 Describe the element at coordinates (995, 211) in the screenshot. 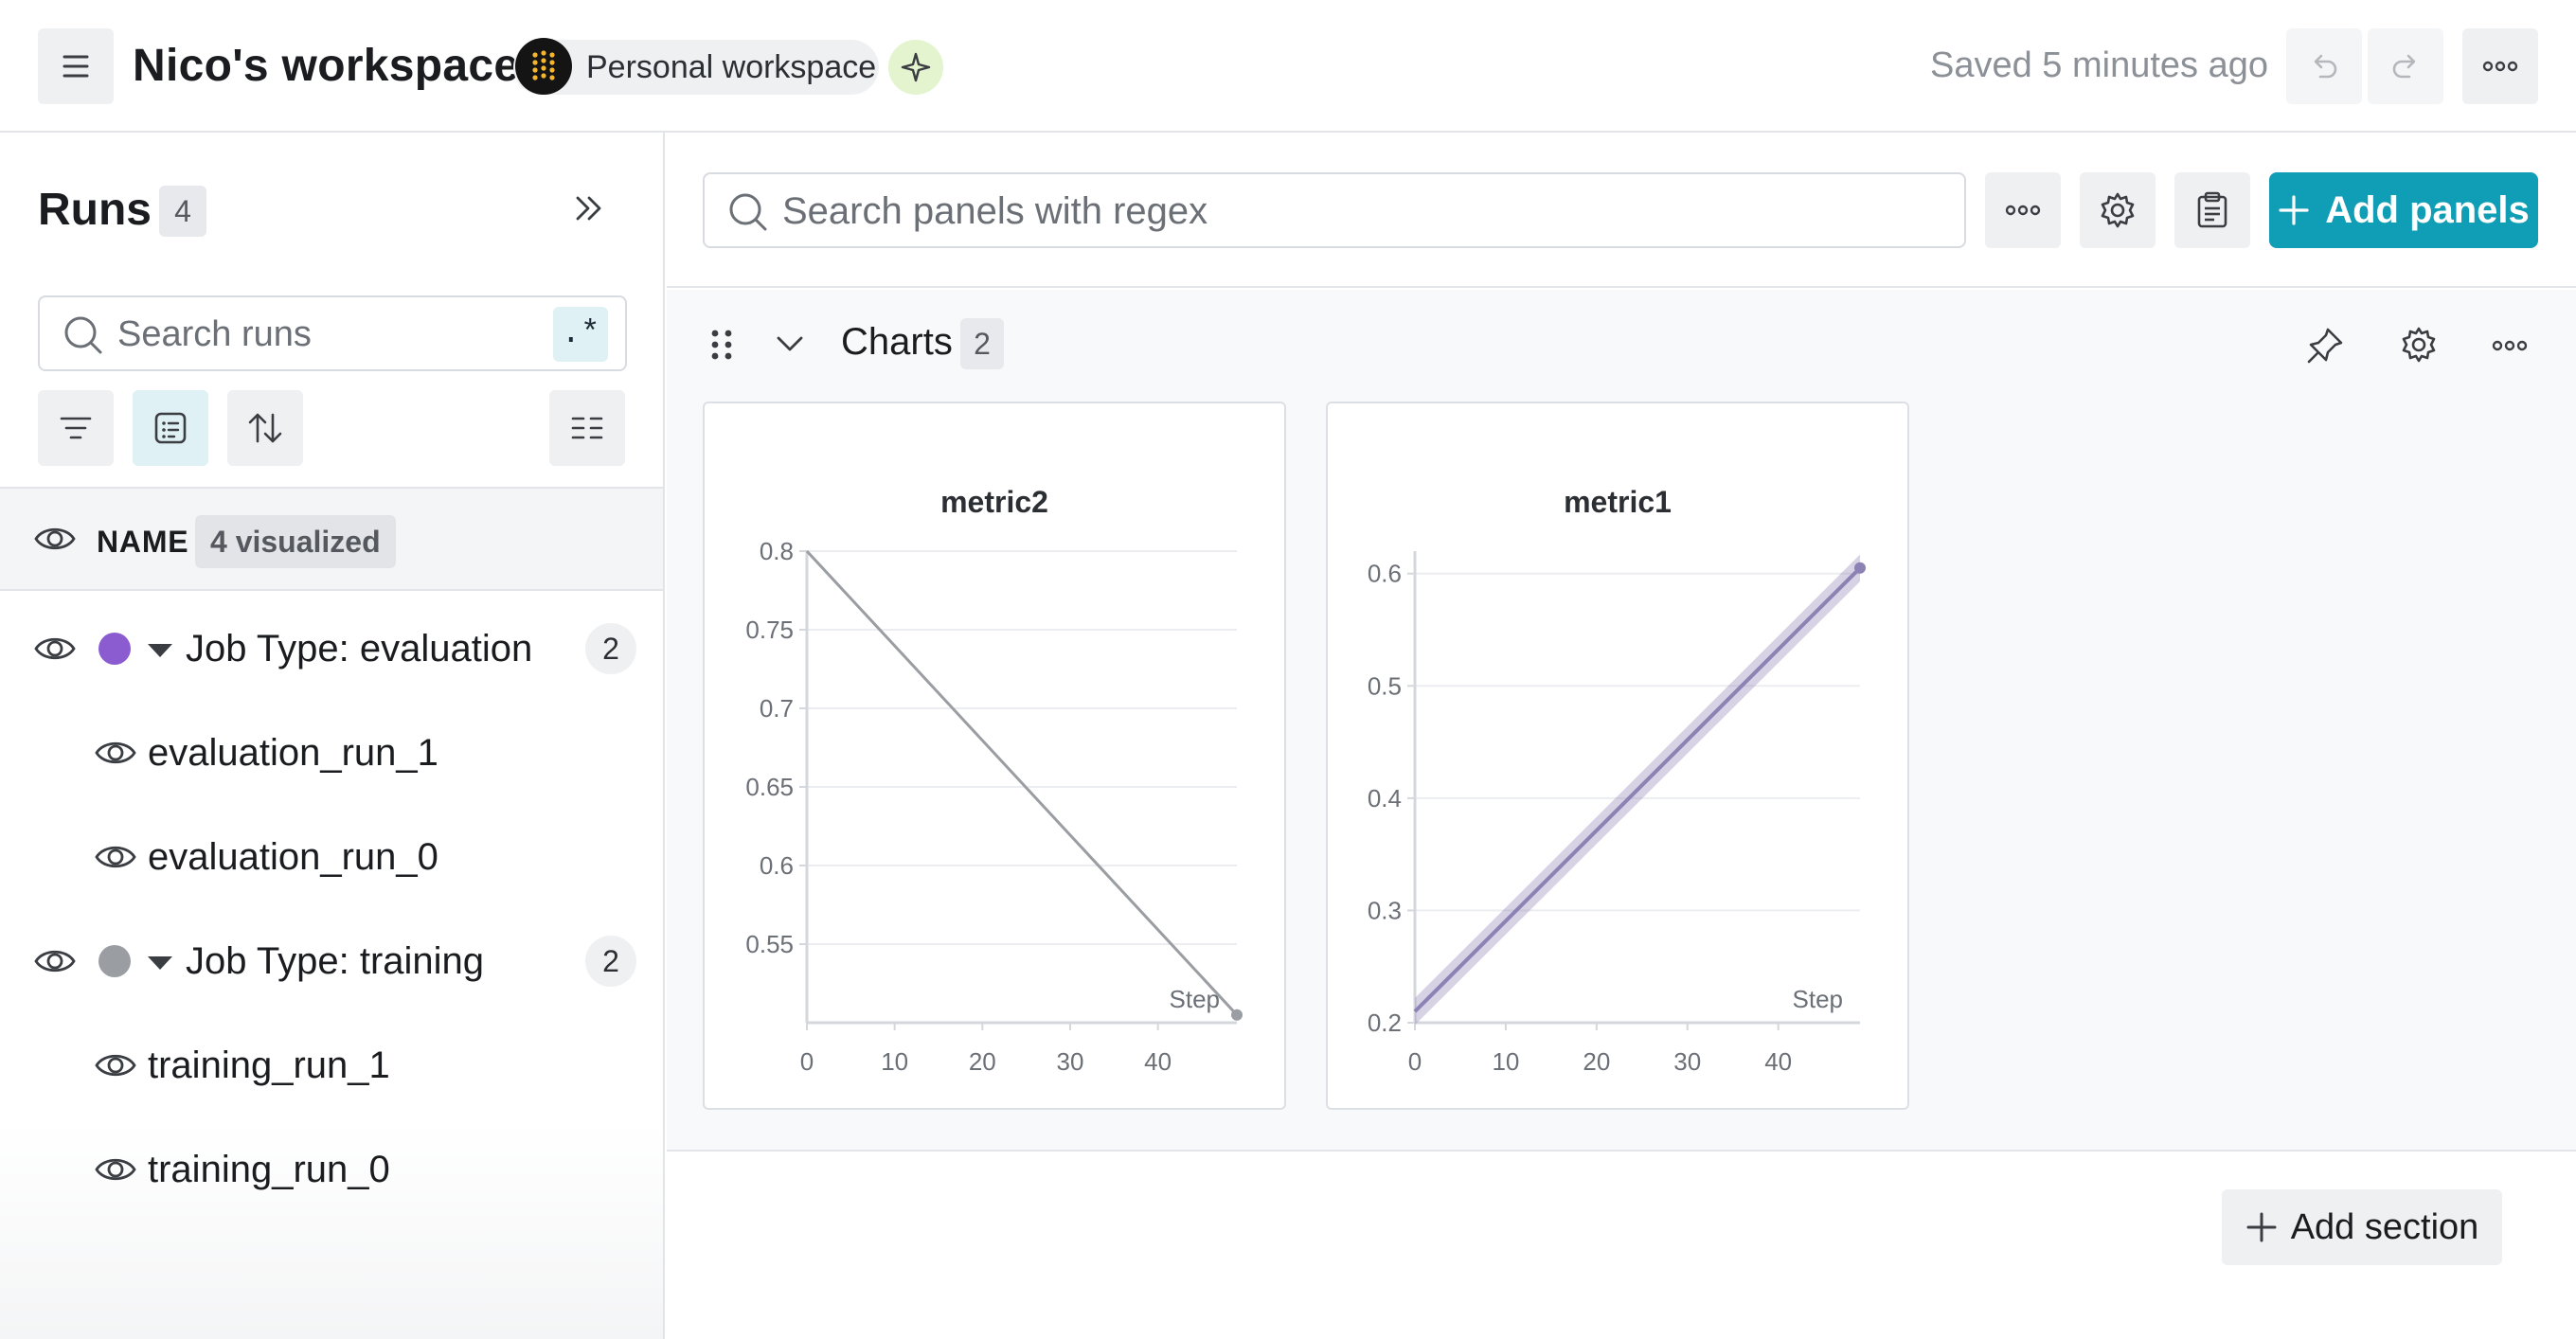

I see `search-panels-placeholder: Search panels with regex` at that location.